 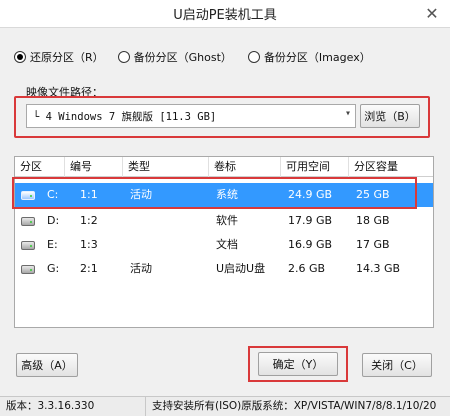 I want to click on backup-ghost-radio: 备份分区（Ghost）, so click(x=174, y=57).